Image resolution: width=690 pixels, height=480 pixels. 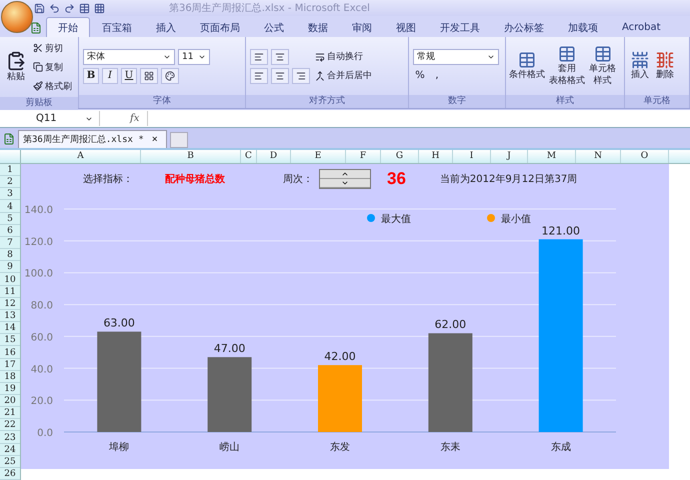 What do you see at coordinates (10, 328) in the screenshot?
I see `row-header: 14` at bounding box center [10, 328].